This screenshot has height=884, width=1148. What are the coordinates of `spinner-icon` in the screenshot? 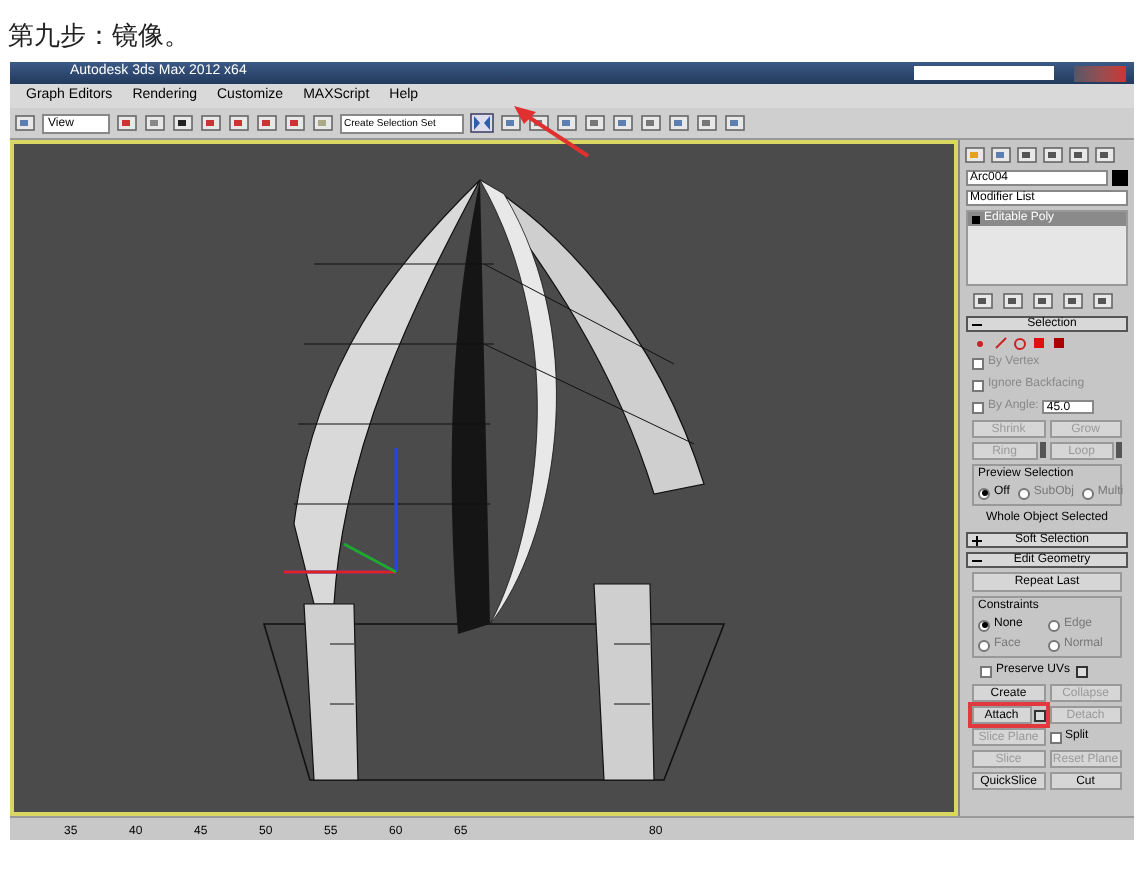 It's located at (1042, 450).